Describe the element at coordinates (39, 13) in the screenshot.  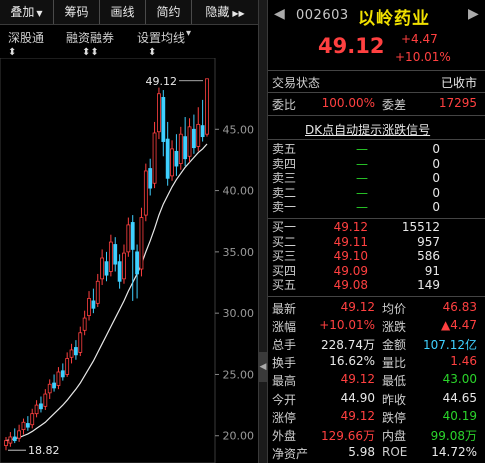
I see `chevron-down-icon: ▼` at that location.